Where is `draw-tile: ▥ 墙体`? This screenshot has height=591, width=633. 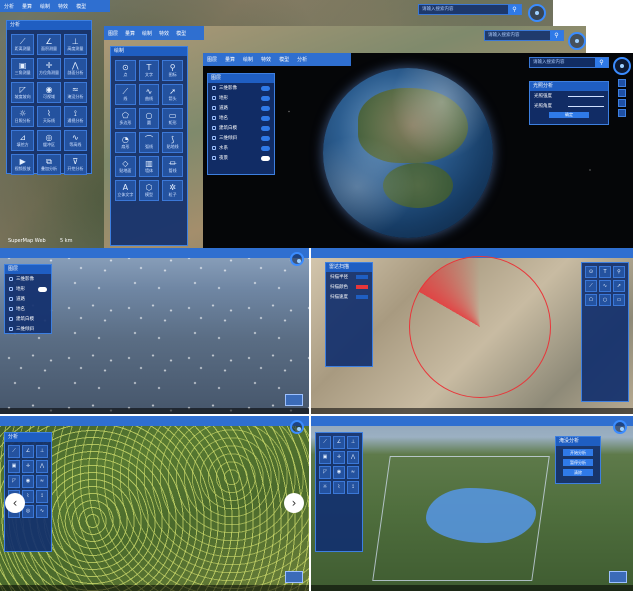
draw-tile: ▥ 墙体 is located at coordinates (149, 166).